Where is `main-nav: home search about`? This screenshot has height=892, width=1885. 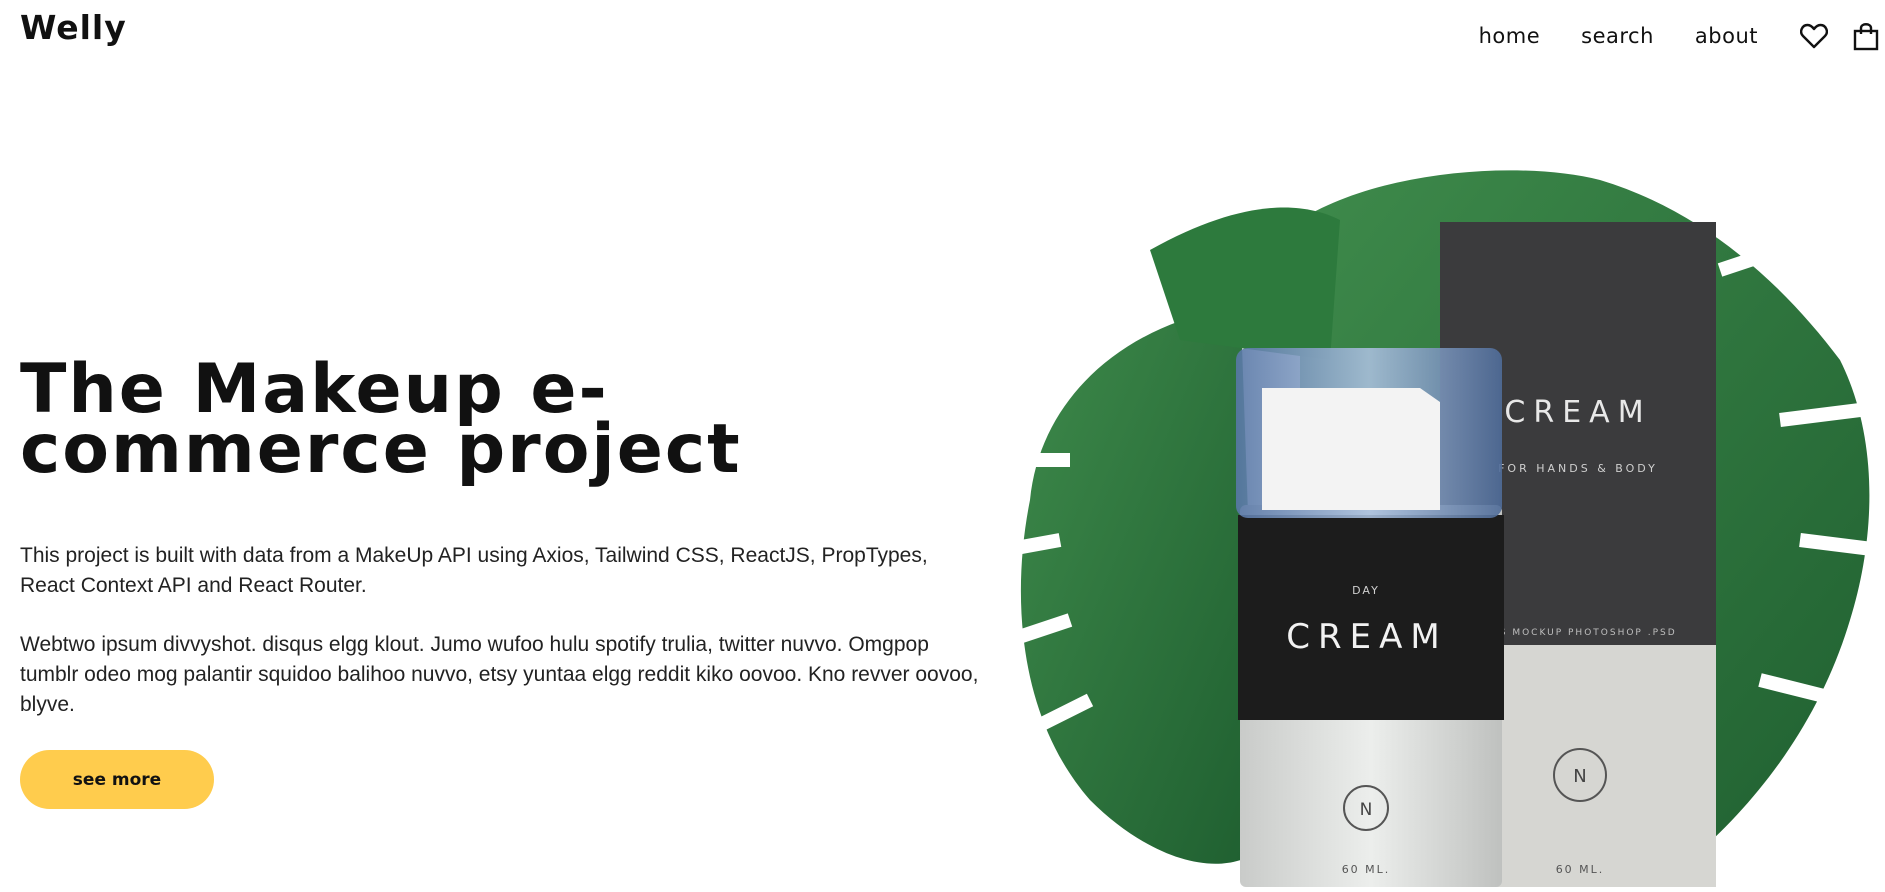 main-nav: home search about is located at coordinates (1682, 36).